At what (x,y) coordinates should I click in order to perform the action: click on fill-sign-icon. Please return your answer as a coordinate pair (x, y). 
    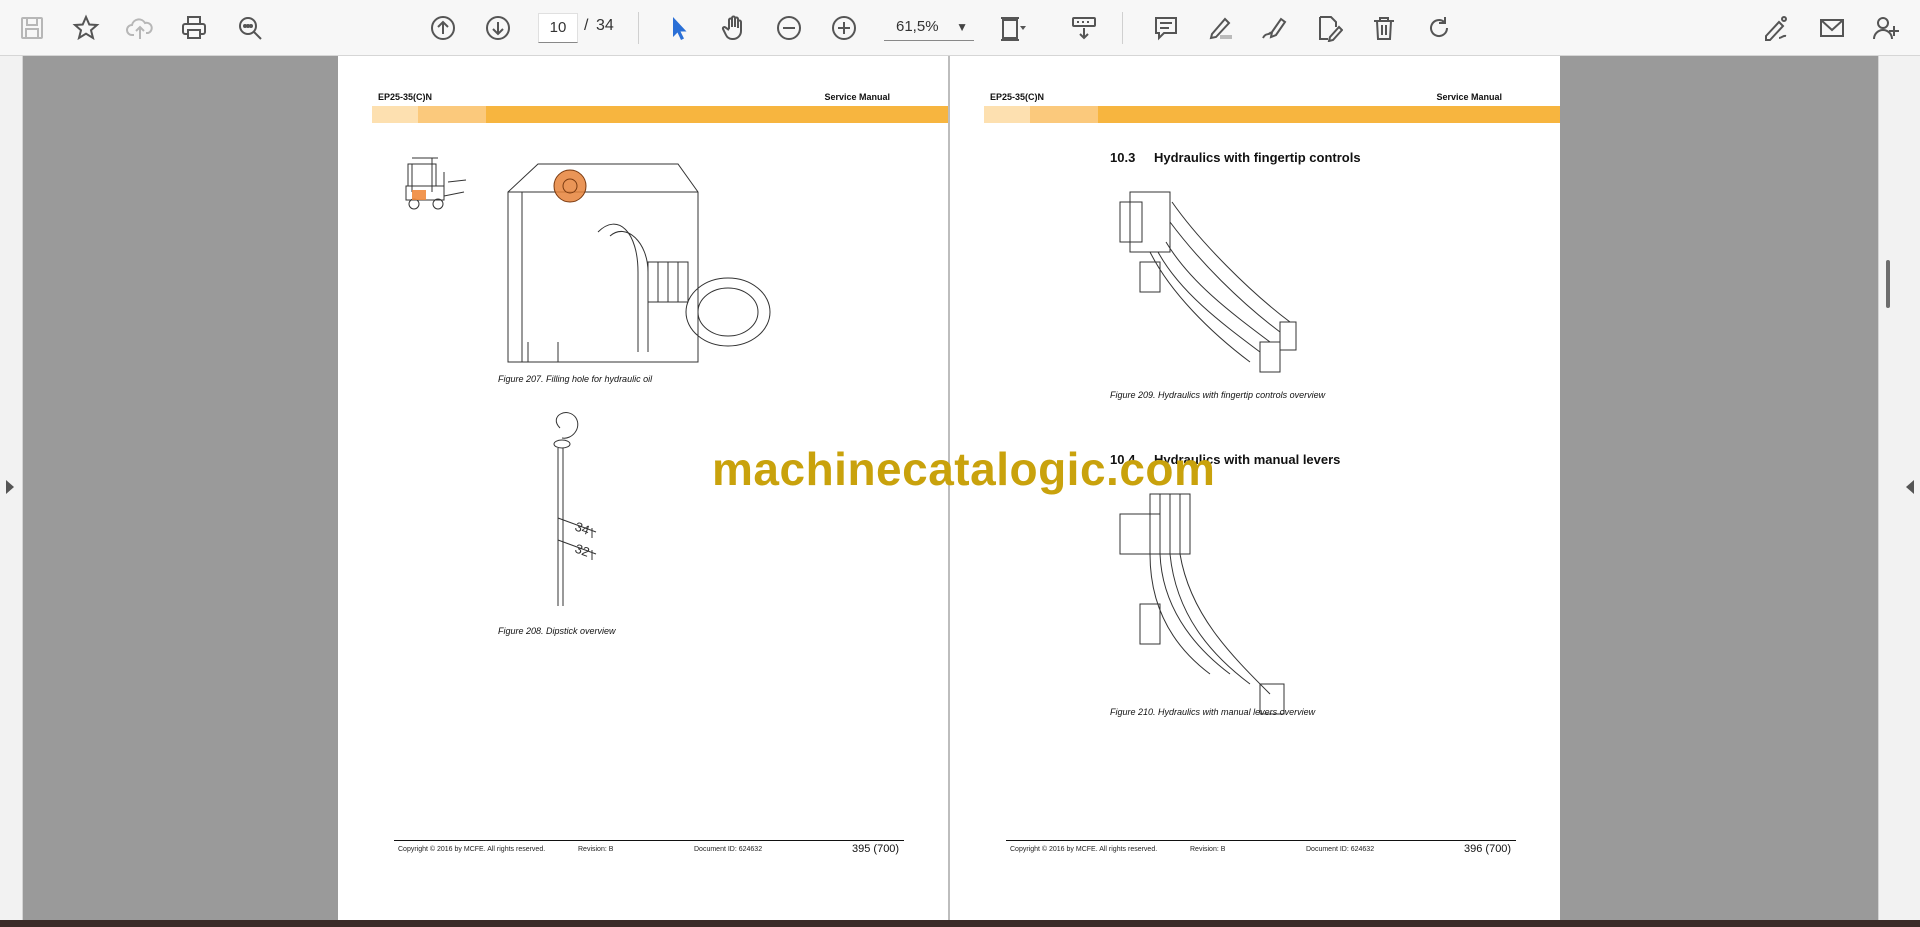
    Looking at the image, I should click on (1776, 28).